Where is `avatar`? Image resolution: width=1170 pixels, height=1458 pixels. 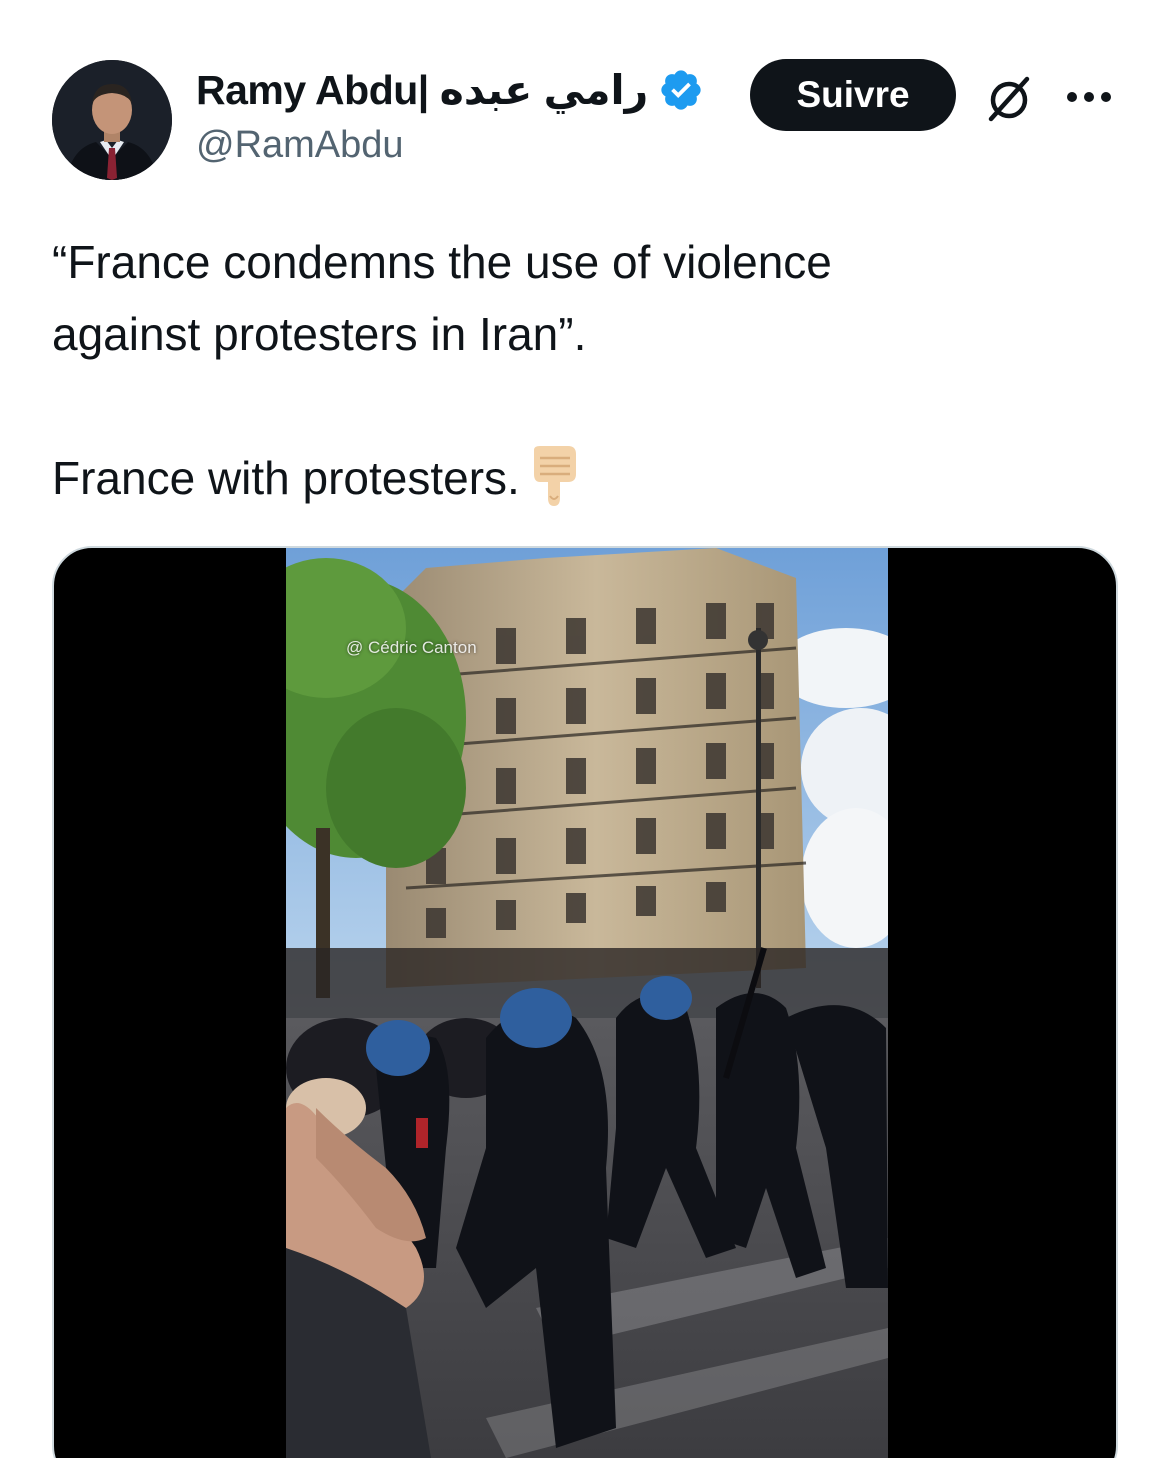
avatar is located at coordinates (112, 120).